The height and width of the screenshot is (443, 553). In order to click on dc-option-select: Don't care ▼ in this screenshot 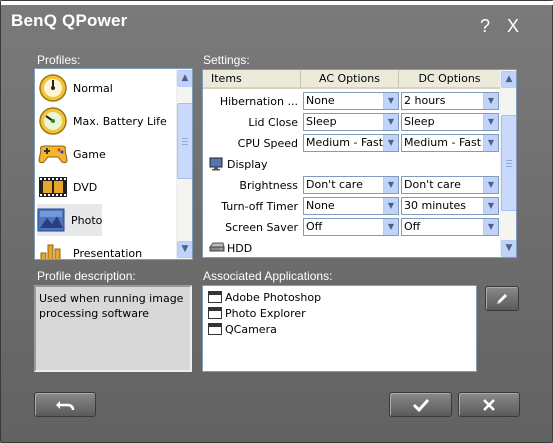, I will do `click(450, 185)`.